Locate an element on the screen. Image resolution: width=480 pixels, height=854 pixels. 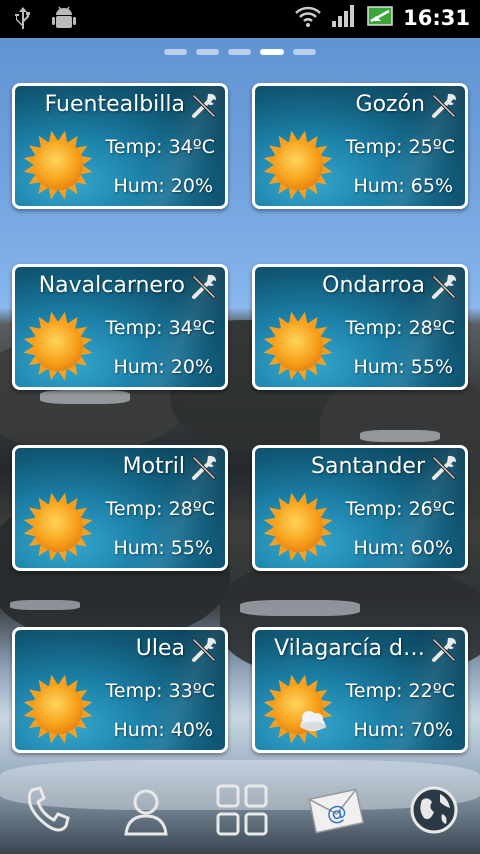
dock: @ is located at coordinates (240, 812).